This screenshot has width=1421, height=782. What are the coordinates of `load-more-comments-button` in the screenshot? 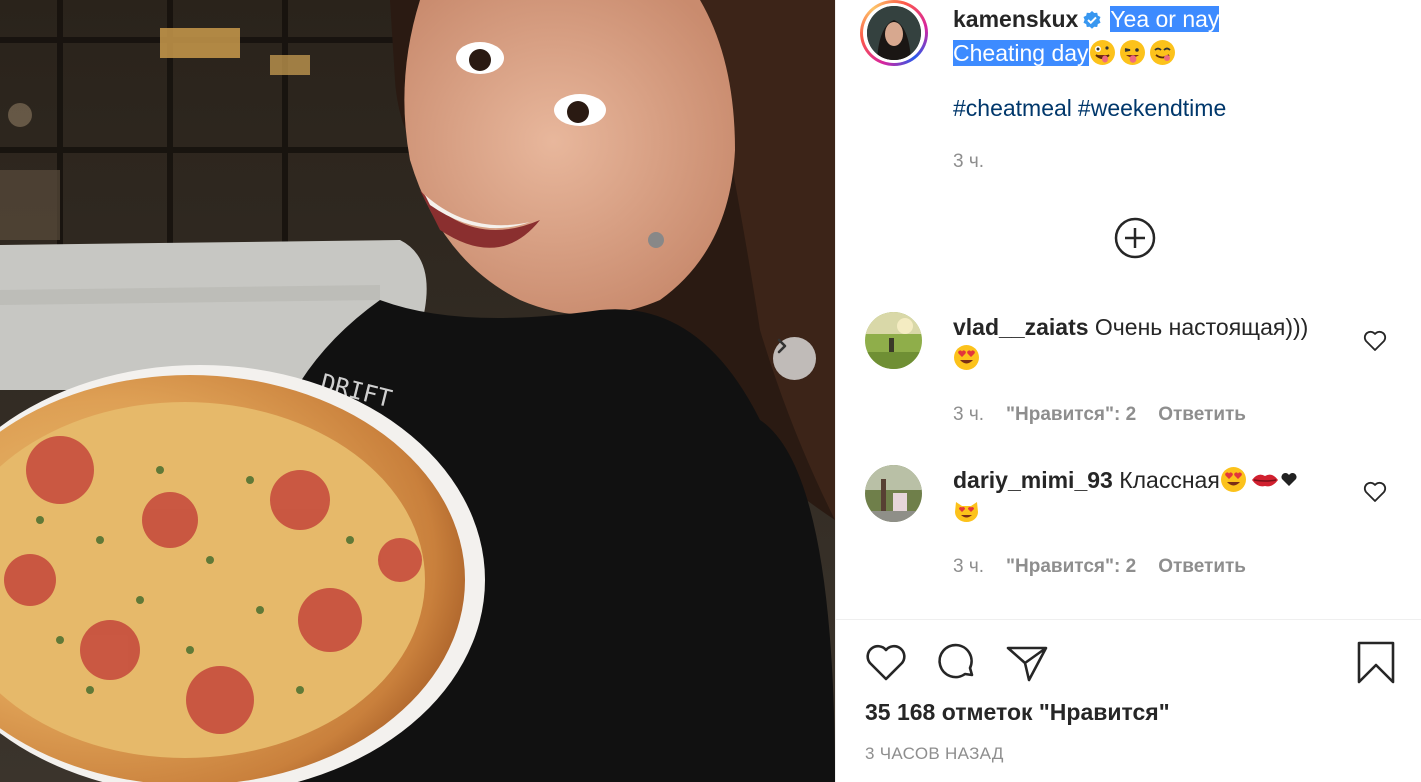 It's located at (1135, 238).